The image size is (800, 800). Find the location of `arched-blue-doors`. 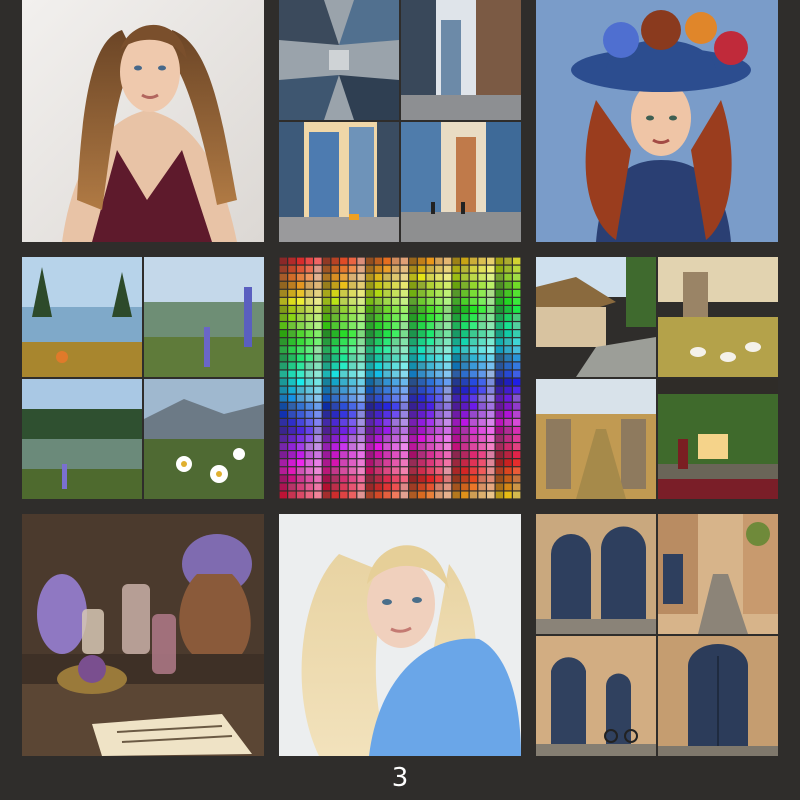

arched-blue-doors is located at coordinates (596, 574).